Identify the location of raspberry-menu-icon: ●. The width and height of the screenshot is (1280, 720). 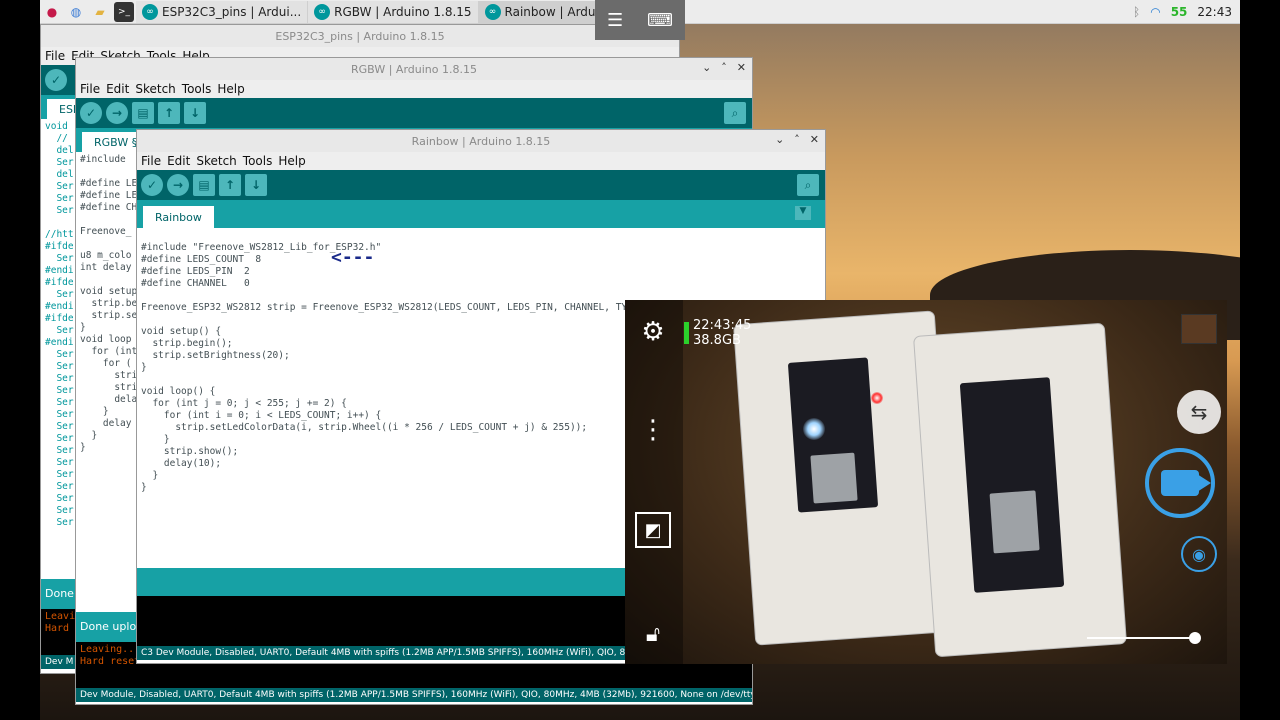
(52, 12).